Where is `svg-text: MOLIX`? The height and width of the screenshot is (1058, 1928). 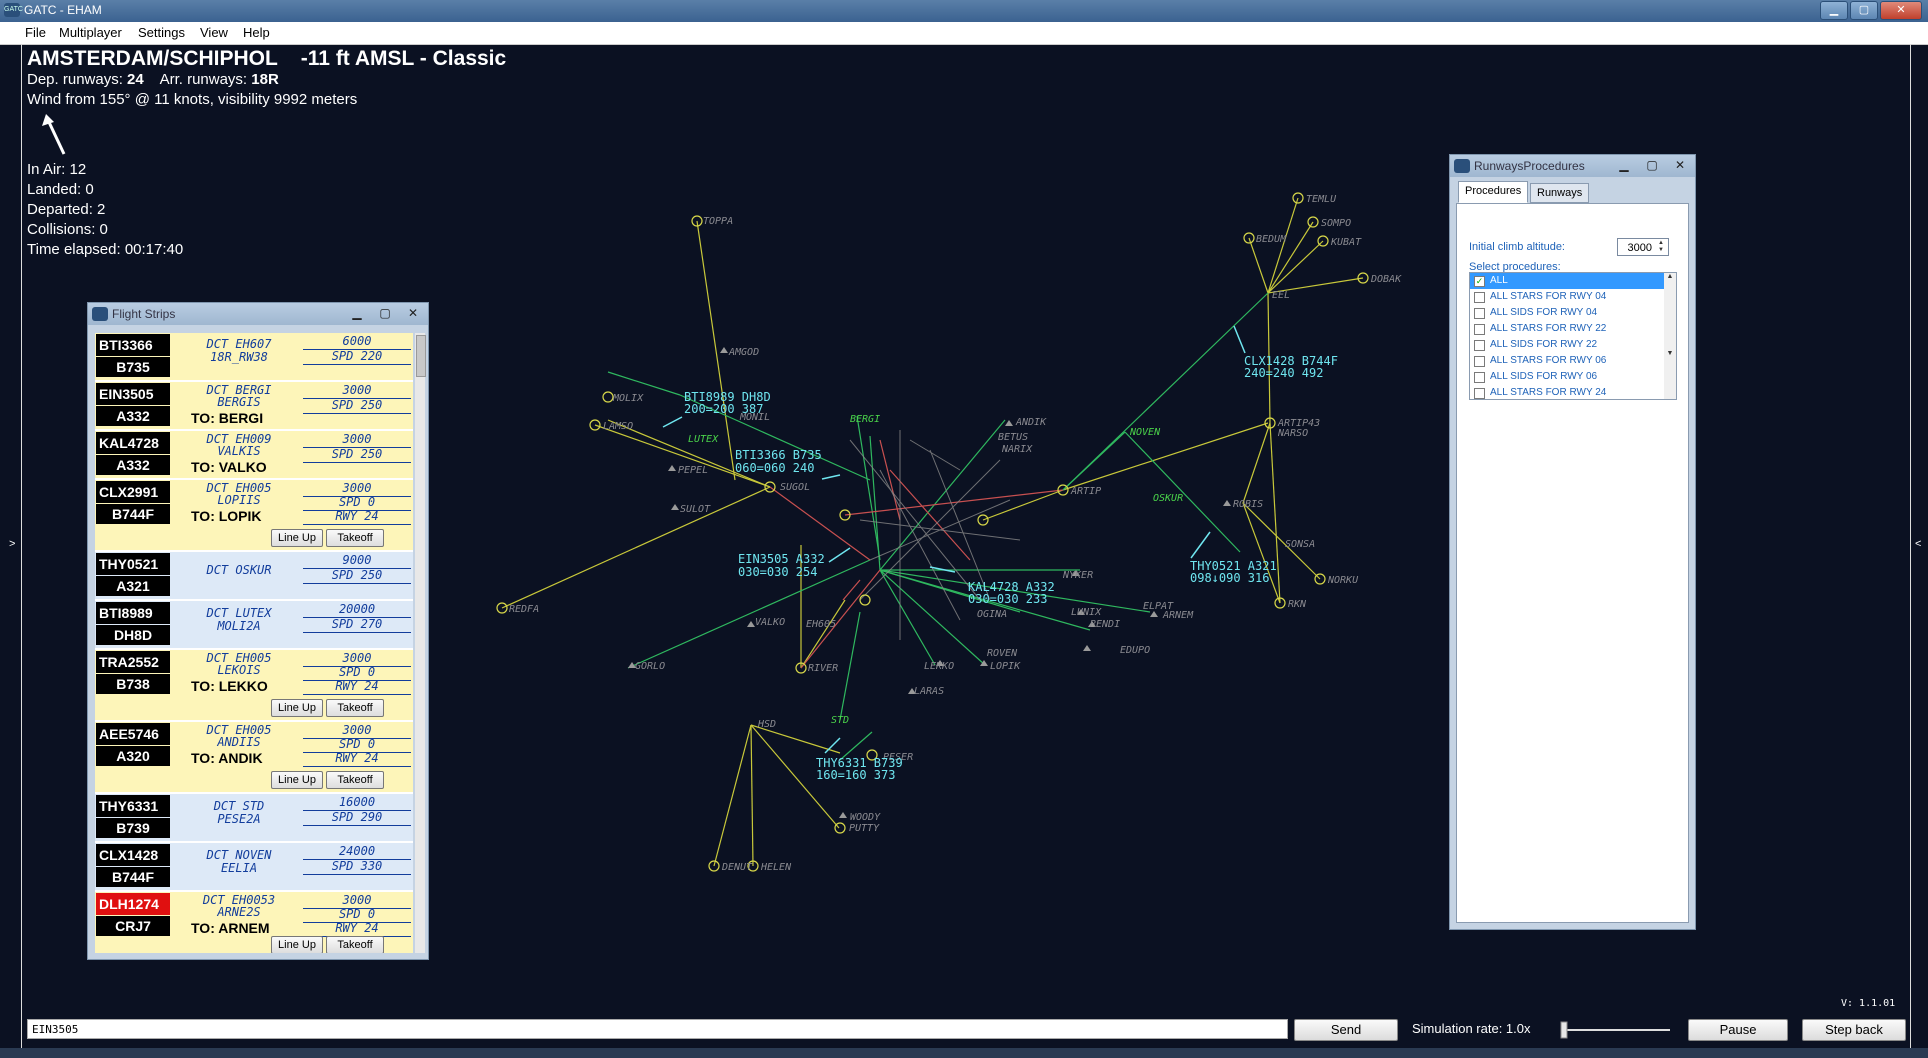
svg-text: MOLIX is located at coordinates (628, 398).